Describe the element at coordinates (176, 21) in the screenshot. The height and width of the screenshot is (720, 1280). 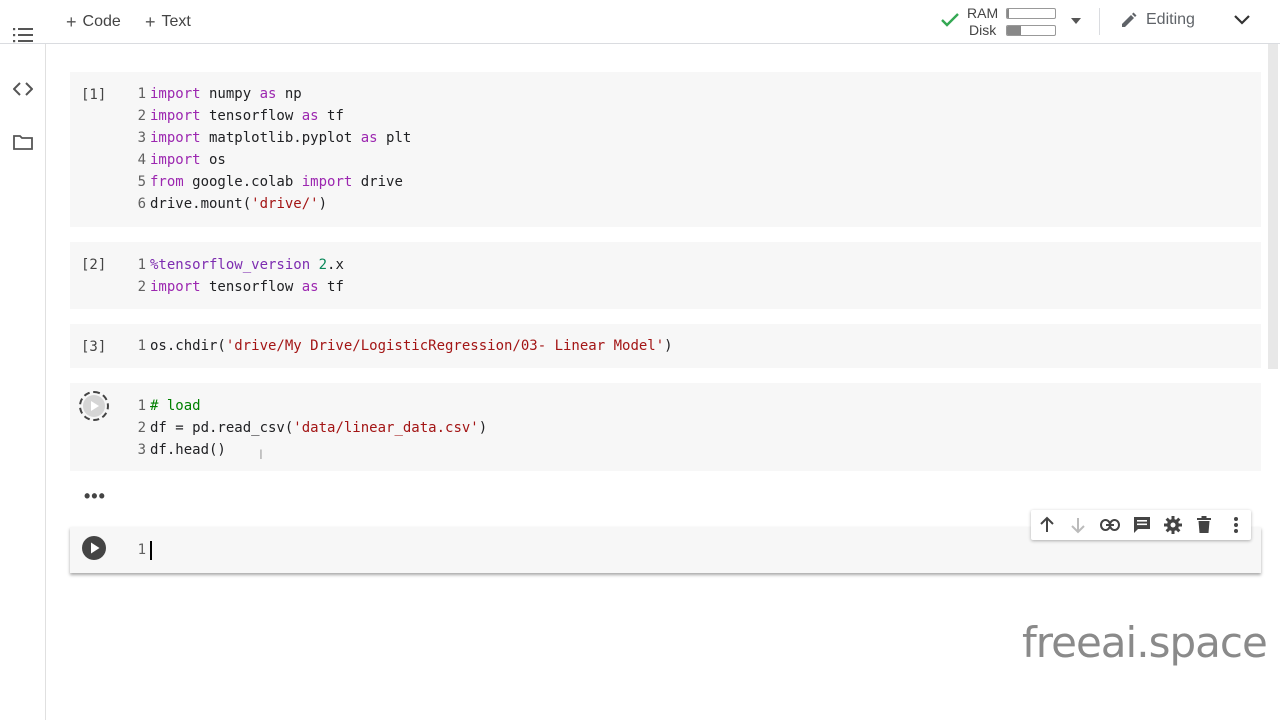
I see `add-text-label: Text` at that location.